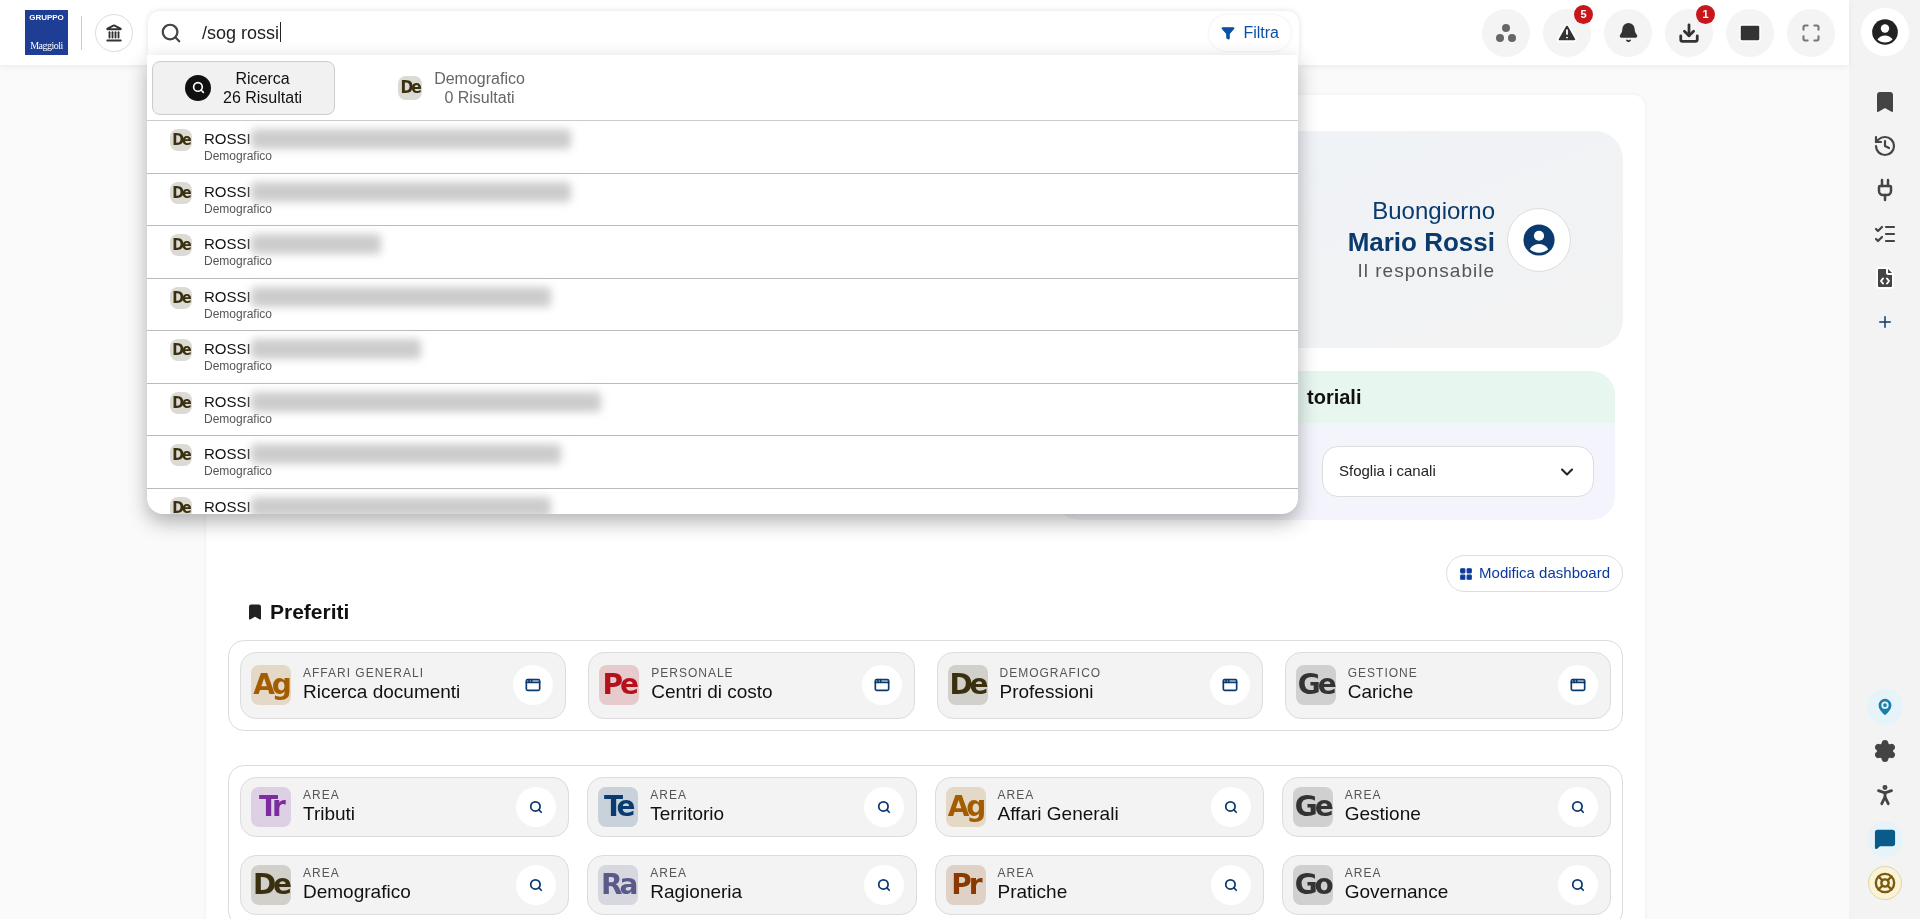 This screenshot has height=919, width=1920. I want to click on chat-button, so click(1884, 839).